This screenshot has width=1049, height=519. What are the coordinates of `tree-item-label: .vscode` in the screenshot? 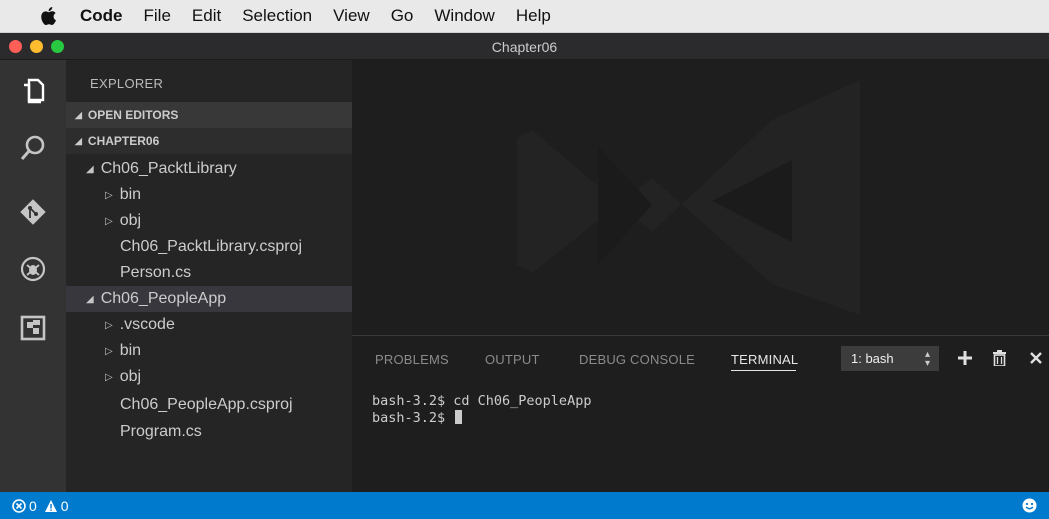 It's located at (147, 324).